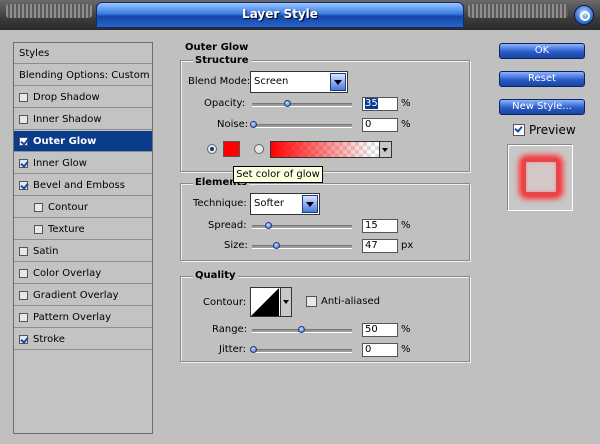 The image size is (600, 444). Describe the element at coordinates (278, 174) in the screenshot. I see `tooltip: Set color of glow` at that location.